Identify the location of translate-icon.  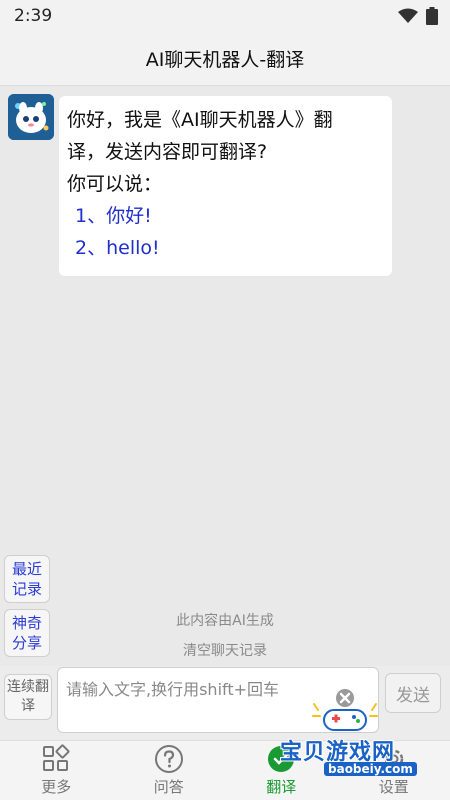
(281, 759).